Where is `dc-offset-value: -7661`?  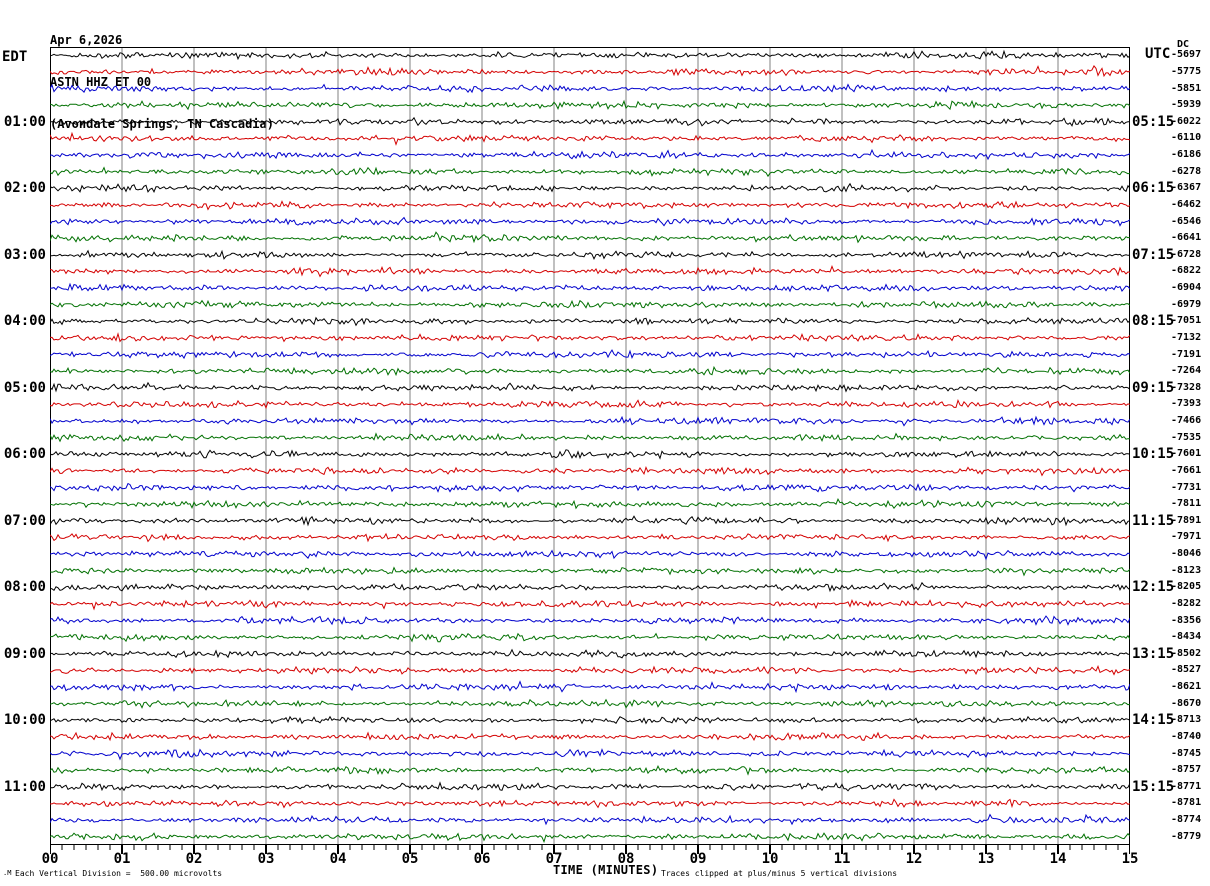 dc-offset-value: -7661 is located at coordinates (1186, 470).